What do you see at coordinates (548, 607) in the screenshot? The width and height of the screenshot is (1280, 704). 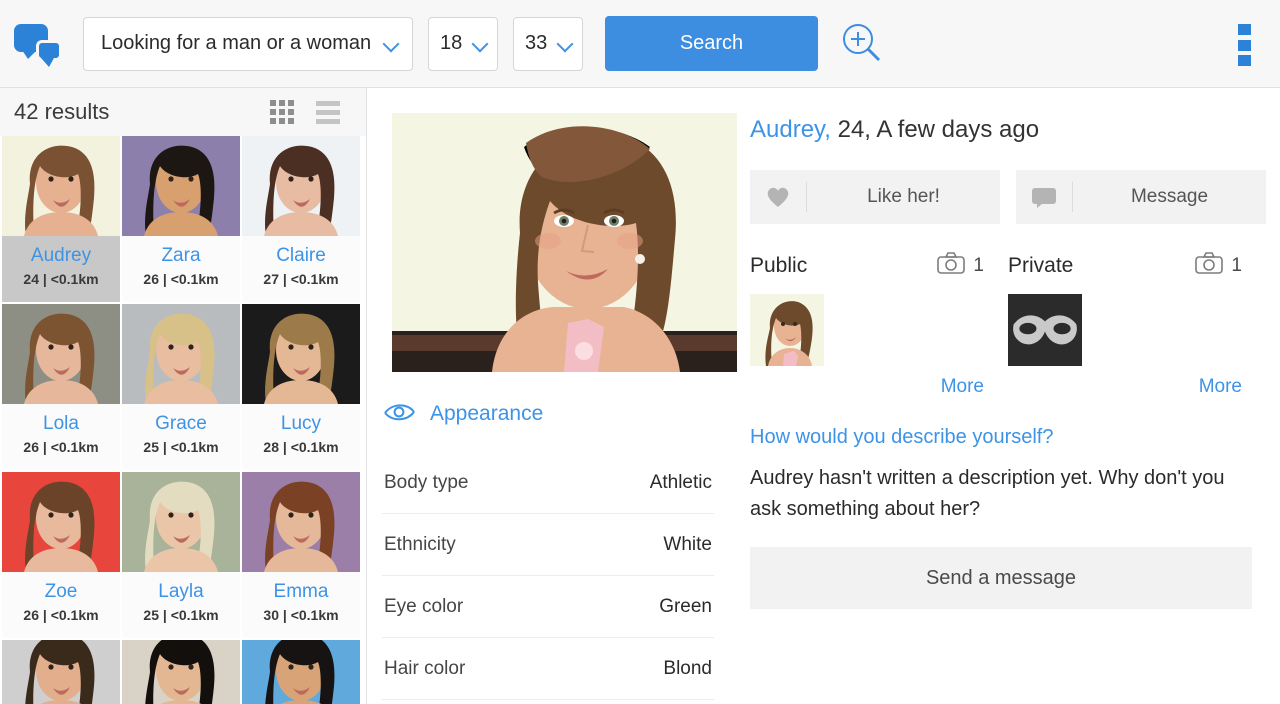 I see `appearance-row: Eye color Green` at bounding box center [548, 607].